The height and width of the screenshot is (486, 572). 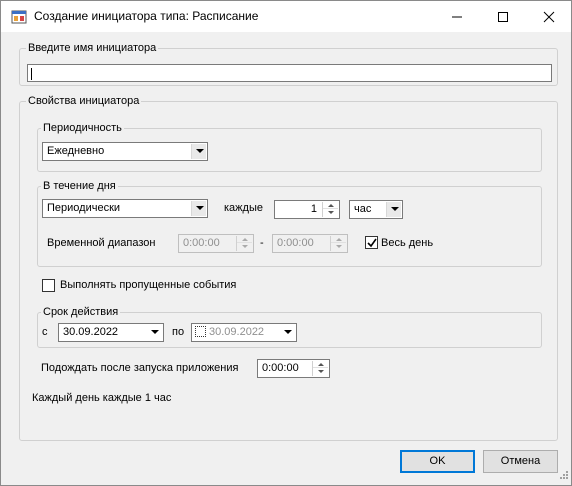 What do you see at coordinates (289, 146) in the screenshot?
I see `periodicity-groupbox: Периодичность Ежедневно` at bounding box center [289, 146].